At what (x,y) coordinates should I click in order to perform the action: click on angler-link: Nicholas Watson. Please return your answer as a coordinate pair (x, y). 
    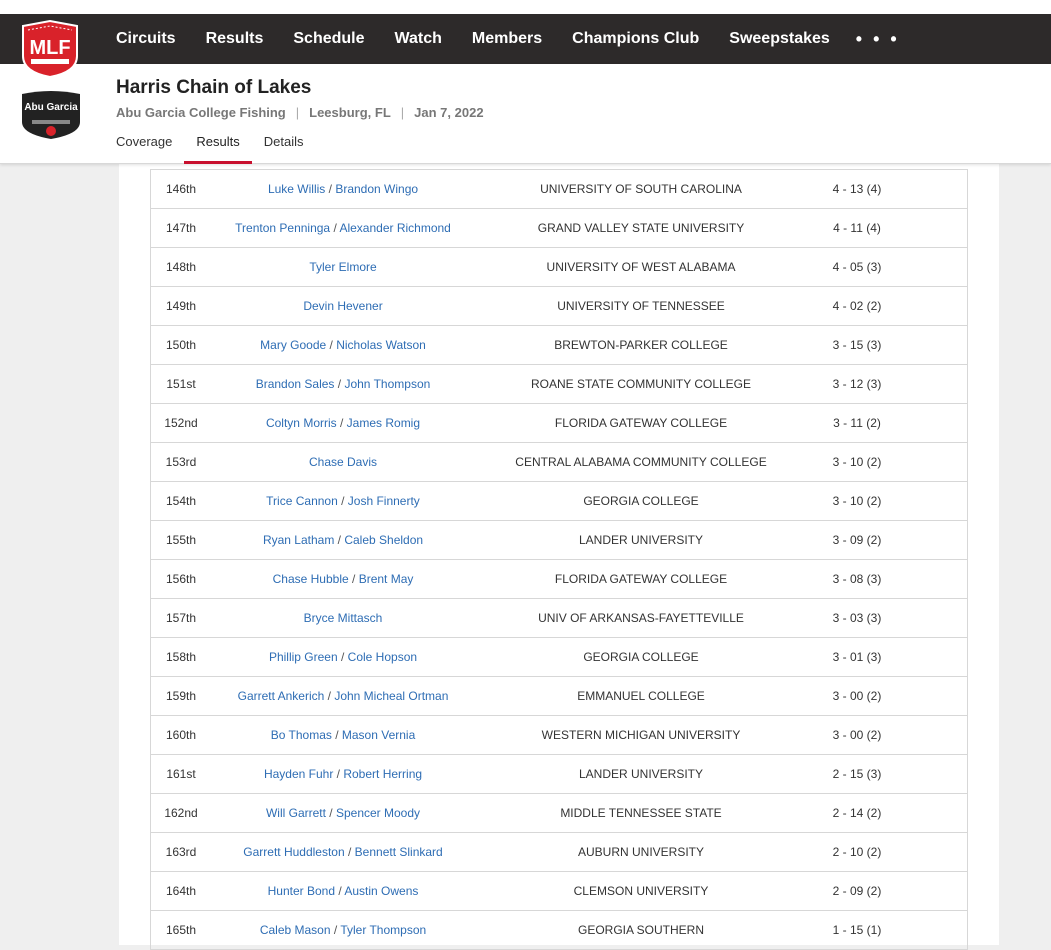
    Looking at the image, I should click on (381, 345).